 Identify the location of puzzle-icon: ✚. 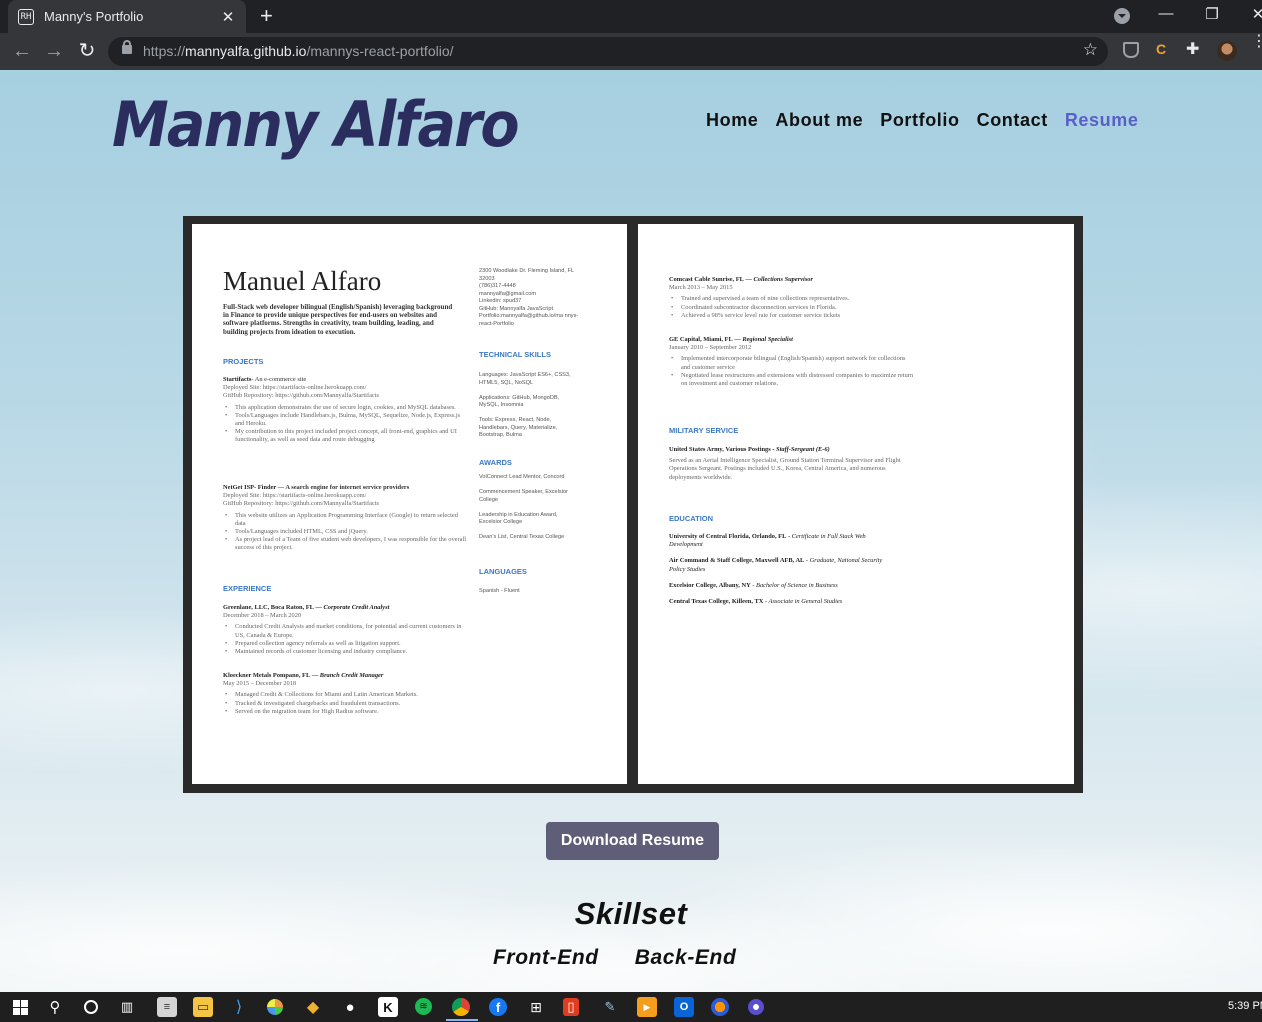
(1194, 48).